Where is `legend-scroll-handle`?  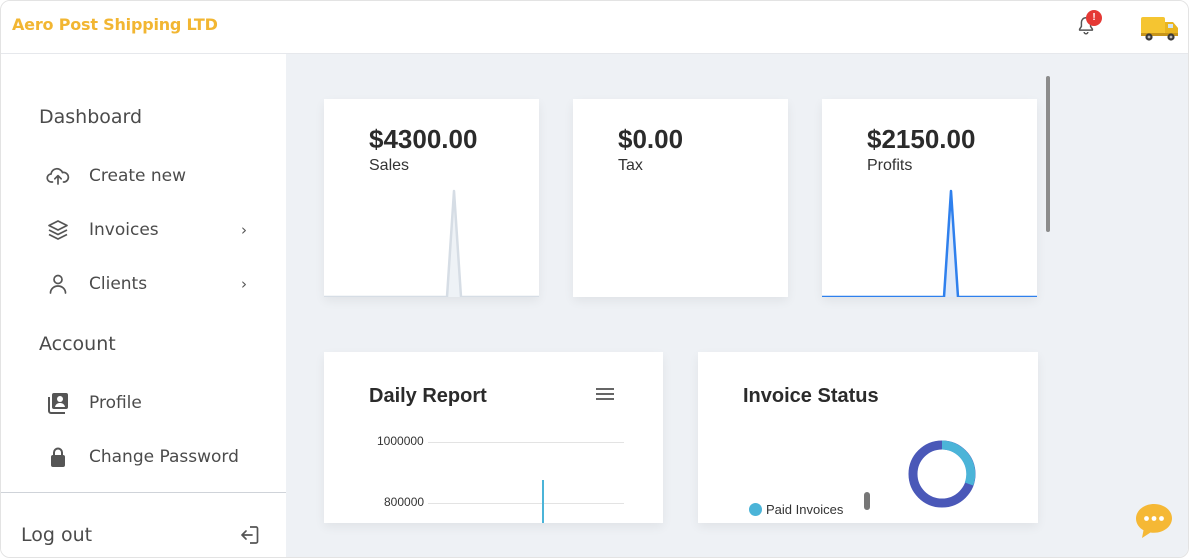
legend-scroll-handle is located at coordinates (867, 501).